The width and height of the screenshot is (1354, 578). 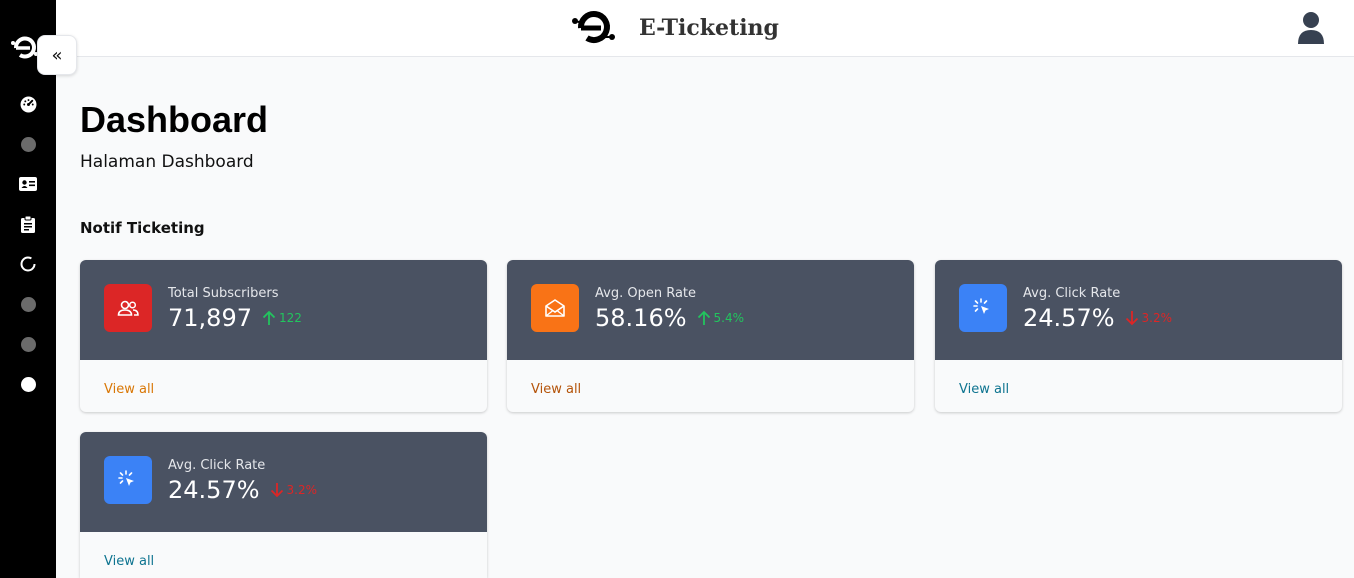 I want to click on card-value-row: 58.16% 5.4%, so click(x=669, y=318).